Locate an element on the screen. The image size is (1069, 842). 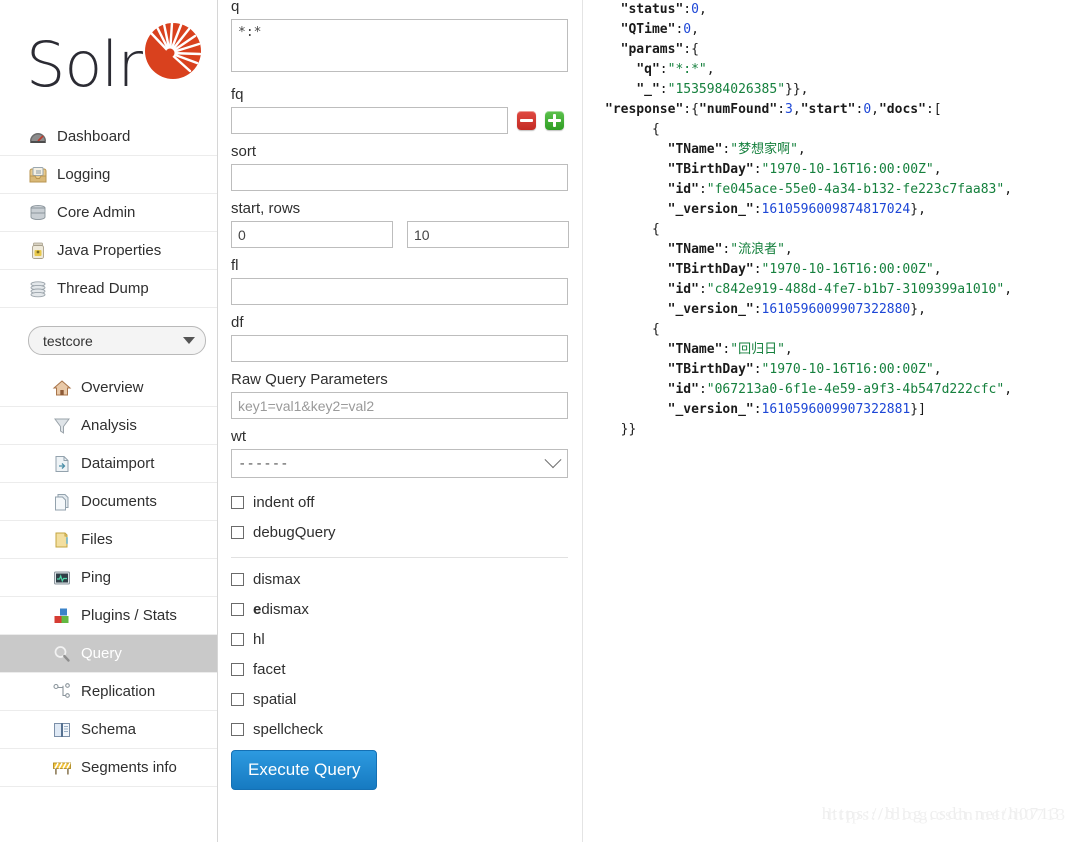
sidebar-item-java-properties: Java Properties is located at coordinates (108, 251).